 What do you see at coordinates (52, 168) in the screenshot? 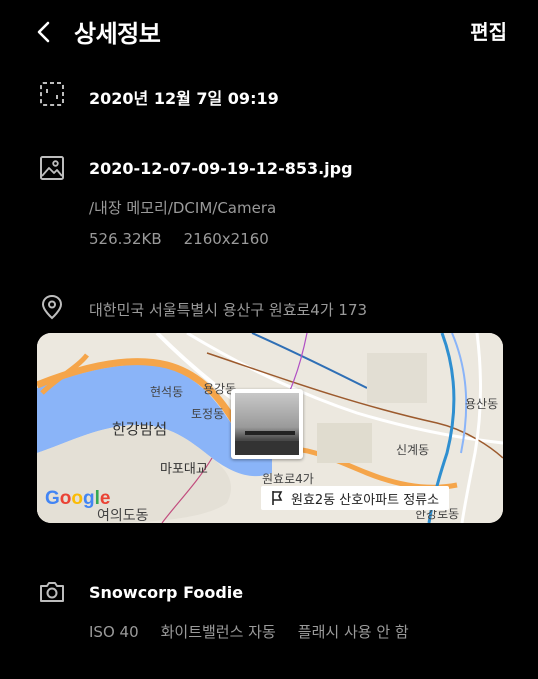
I see `image-icon` at bounding box center [52, 168].